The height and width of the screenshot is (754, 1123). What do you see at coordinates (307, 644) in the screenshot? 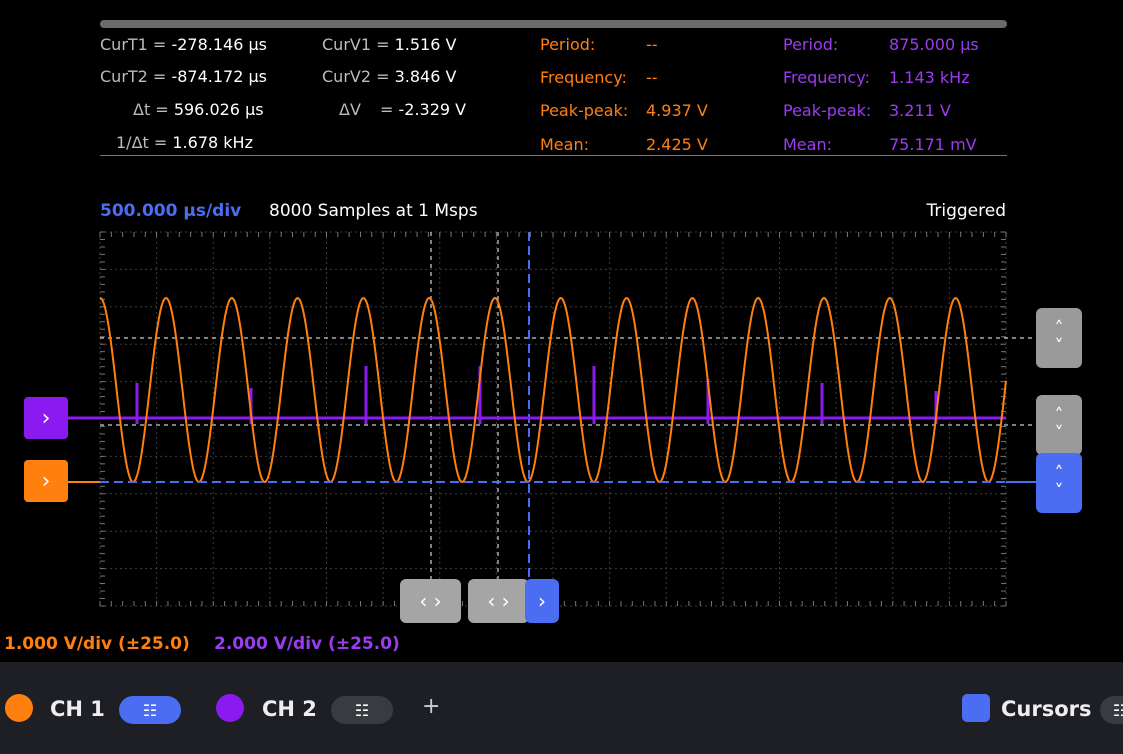
I see `ch2-scale: 2.000 V/div (±25.0)` at bounding box center [307, 644].